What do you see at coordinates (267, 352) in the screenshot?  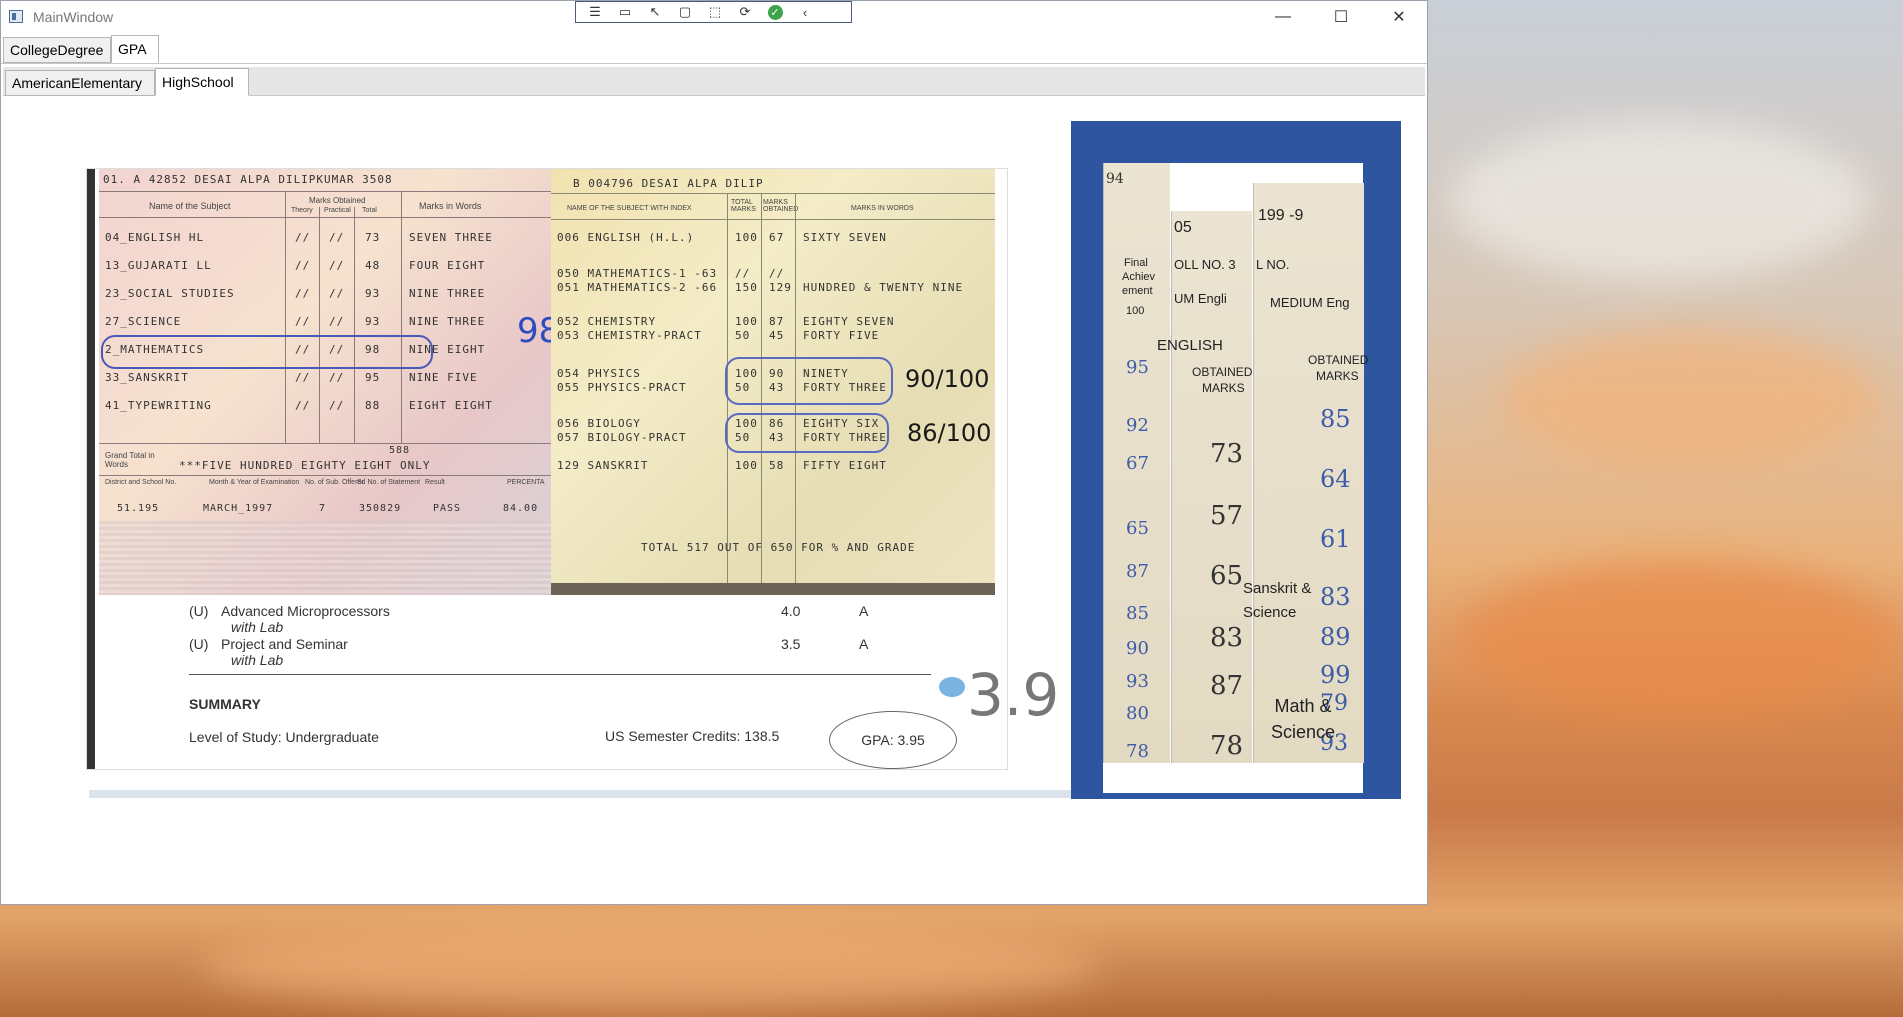 I see `math-highlight-circle` at bounding box center [267, 352].